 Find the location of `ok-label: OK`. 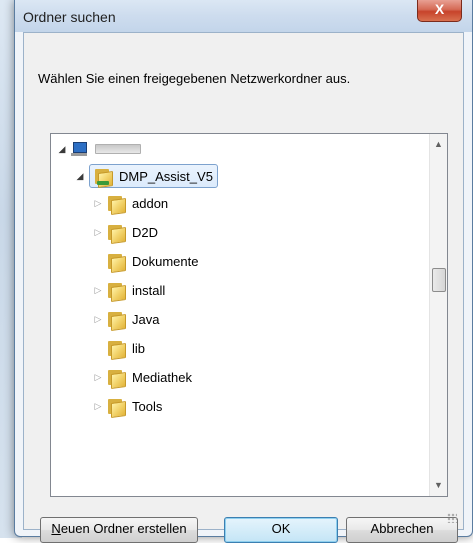

ok-label: OK is located at coordinates (281, 528).